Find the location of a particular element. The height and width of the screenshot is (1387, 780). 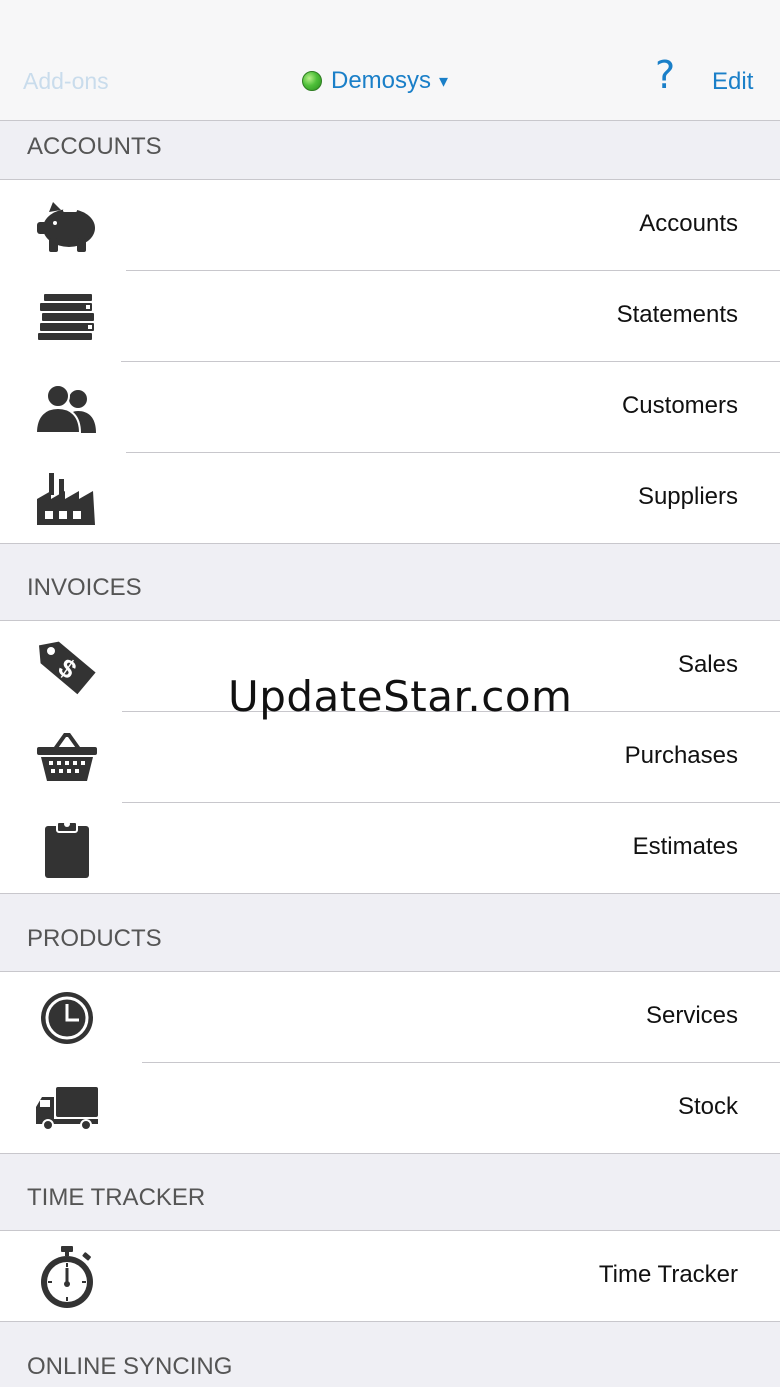

truck-icon is located at coordinates (67, 1109).